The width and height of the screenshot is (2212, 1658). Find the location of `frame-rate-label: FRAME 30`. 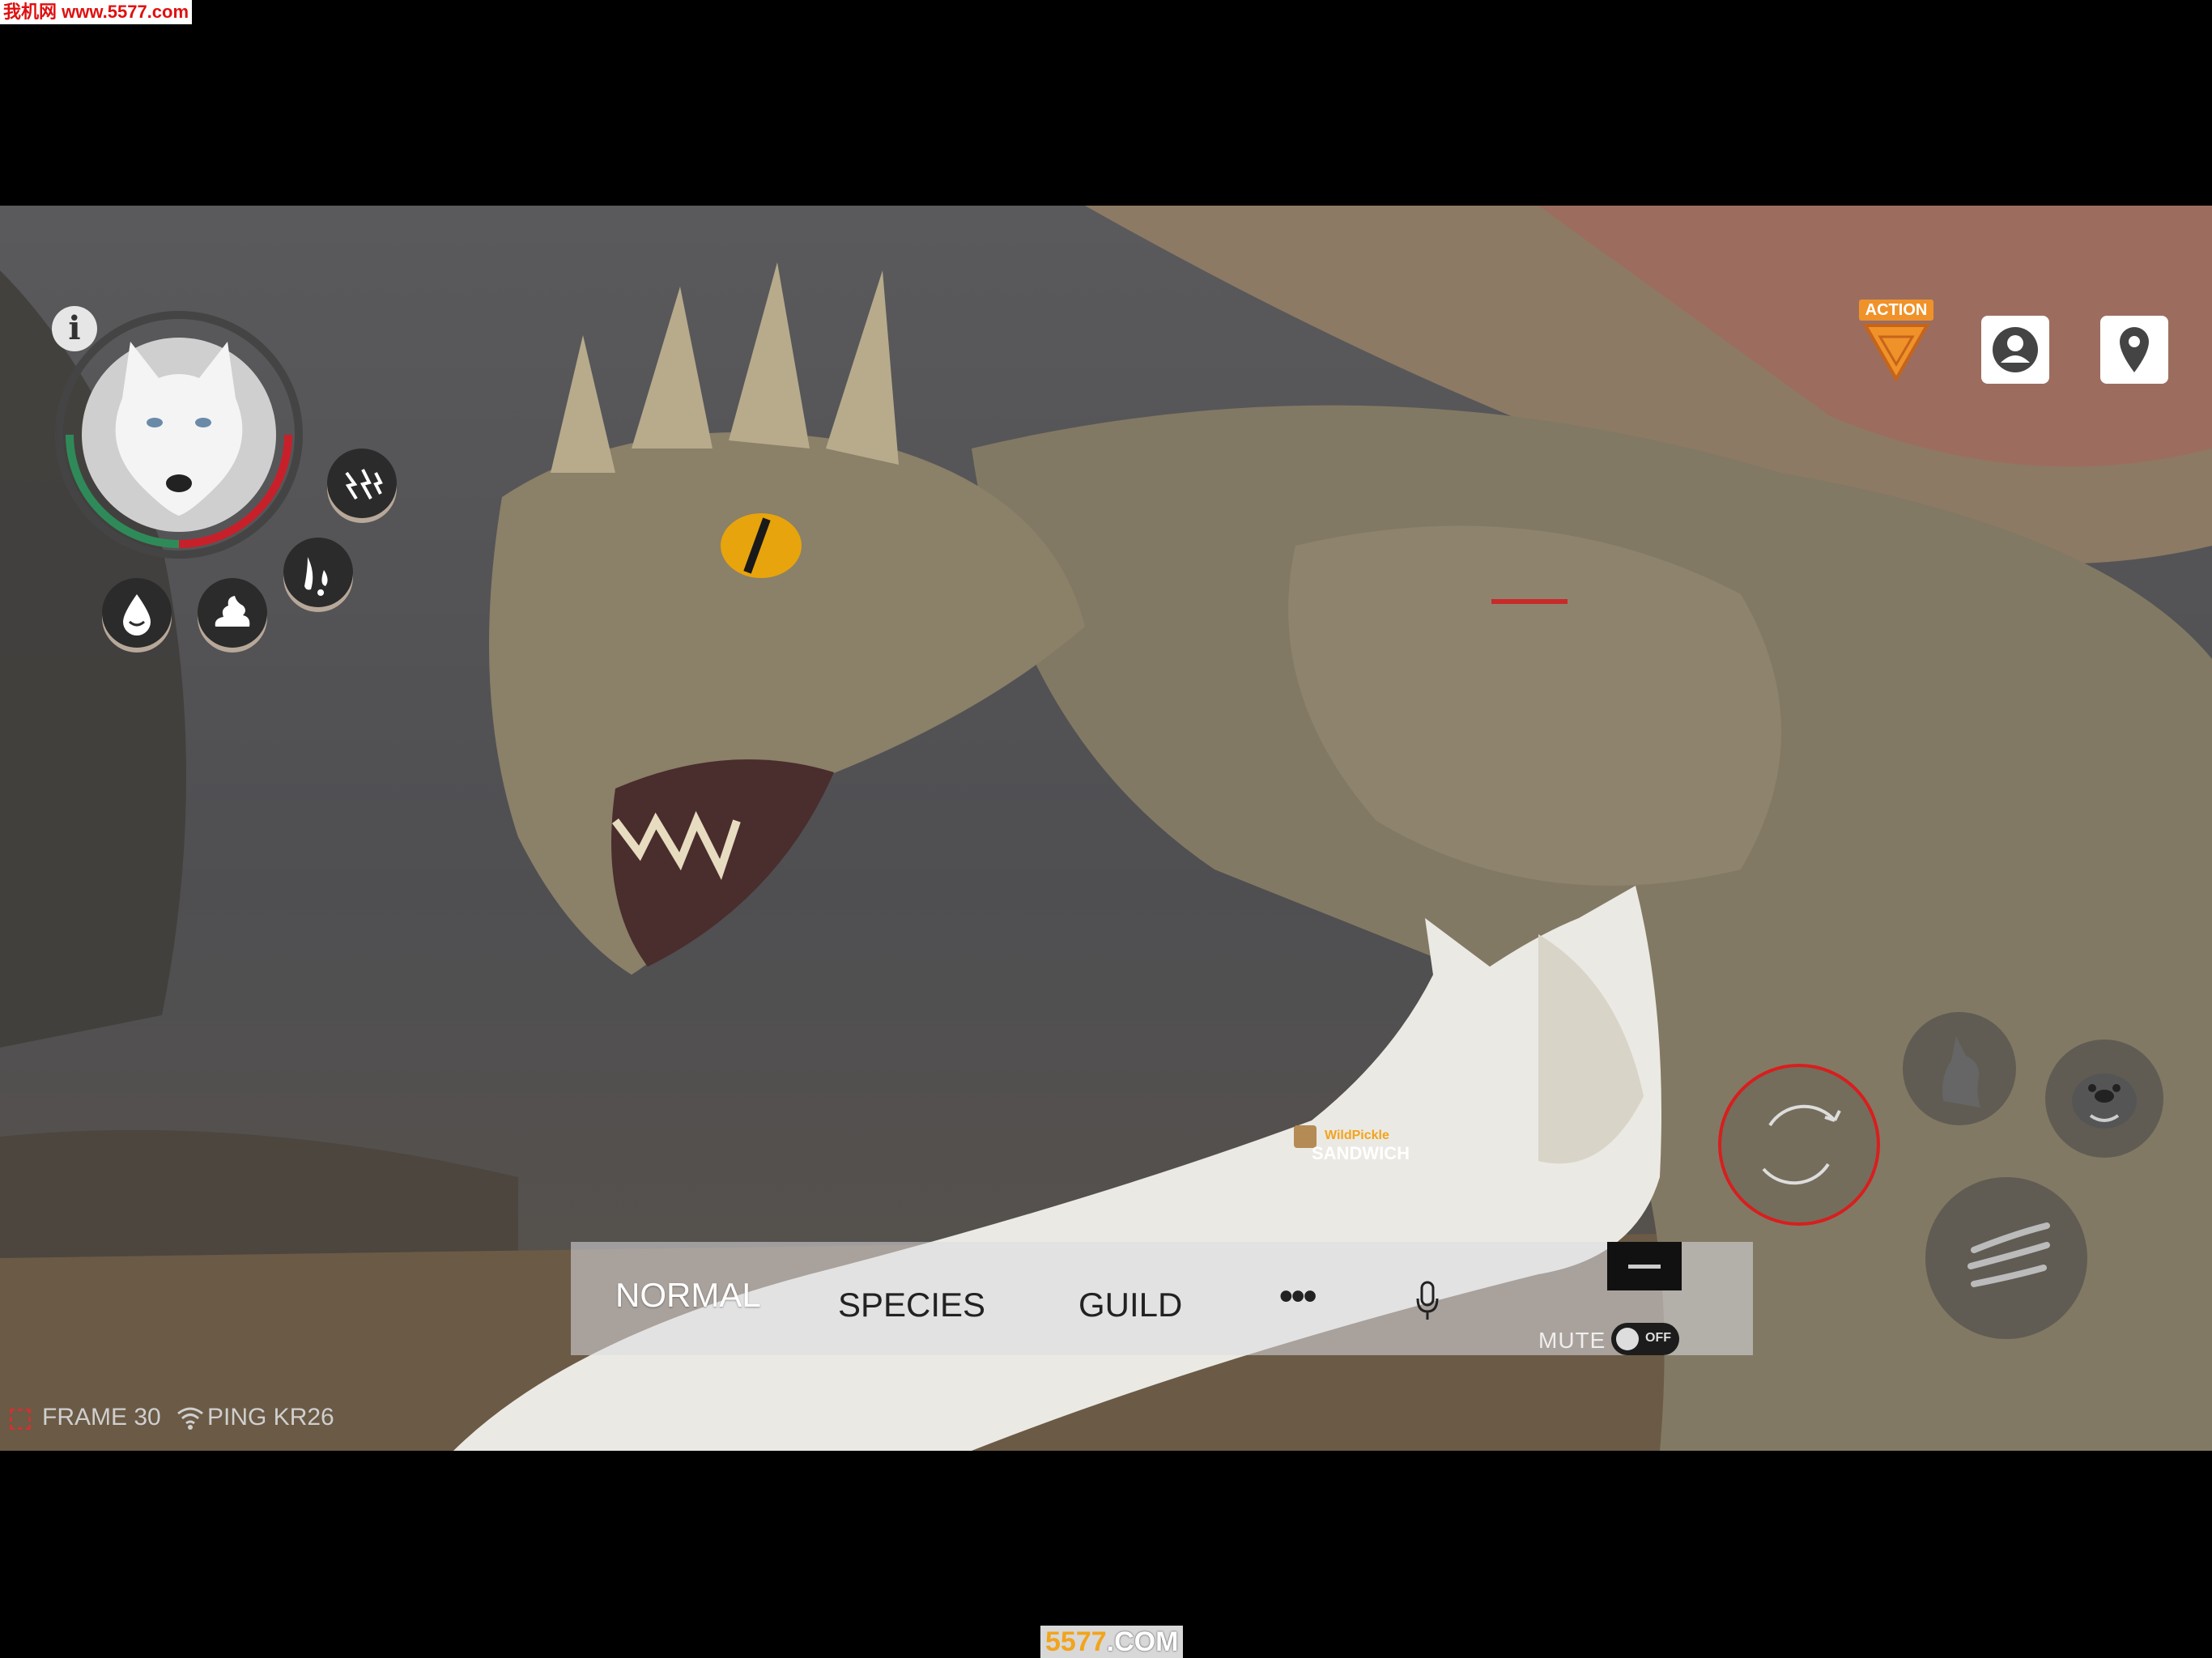

frame-rate-label: FRAME 30 is located at coordinates (102, 1417).